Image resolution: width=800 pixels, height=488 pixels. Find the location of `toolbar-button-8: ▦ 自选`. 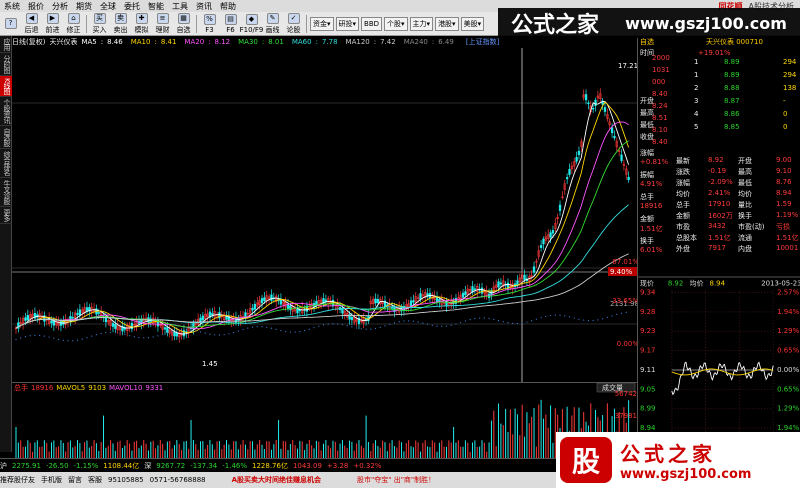

toolbar-button-8: ▦ 自选 is located at coordinates (183, 23).